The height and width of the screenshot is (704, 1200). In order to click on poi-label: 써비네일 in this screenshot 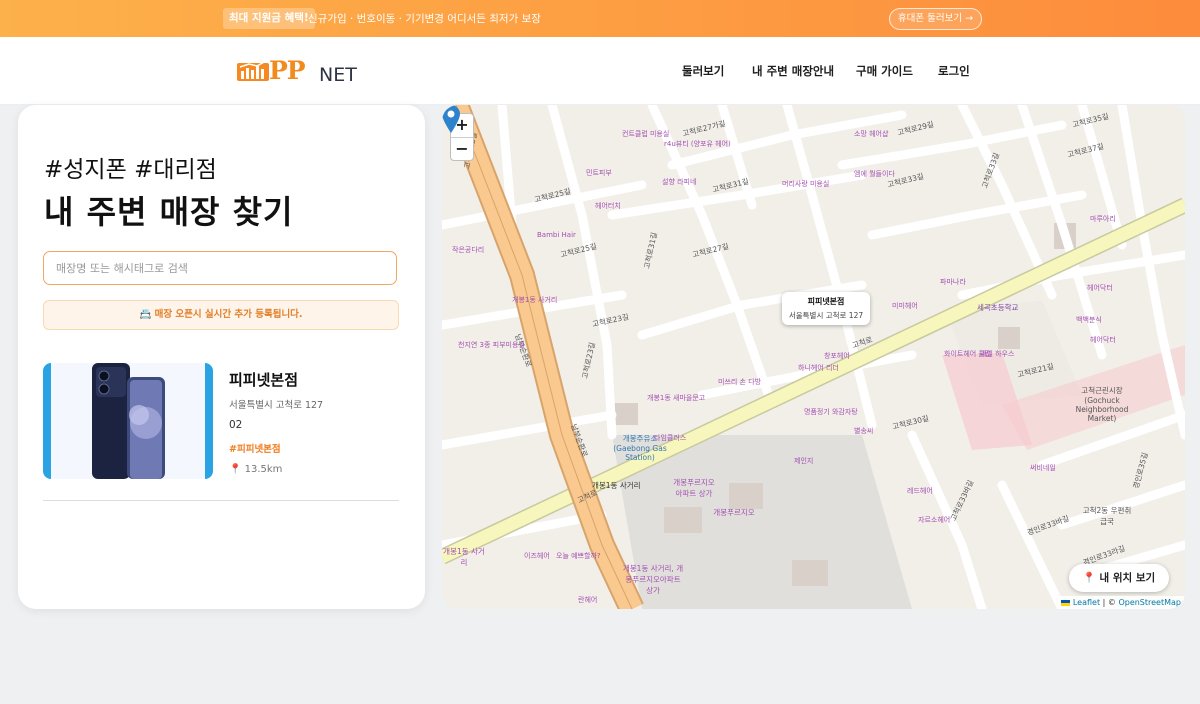, I will do `click(1043, 468)`.